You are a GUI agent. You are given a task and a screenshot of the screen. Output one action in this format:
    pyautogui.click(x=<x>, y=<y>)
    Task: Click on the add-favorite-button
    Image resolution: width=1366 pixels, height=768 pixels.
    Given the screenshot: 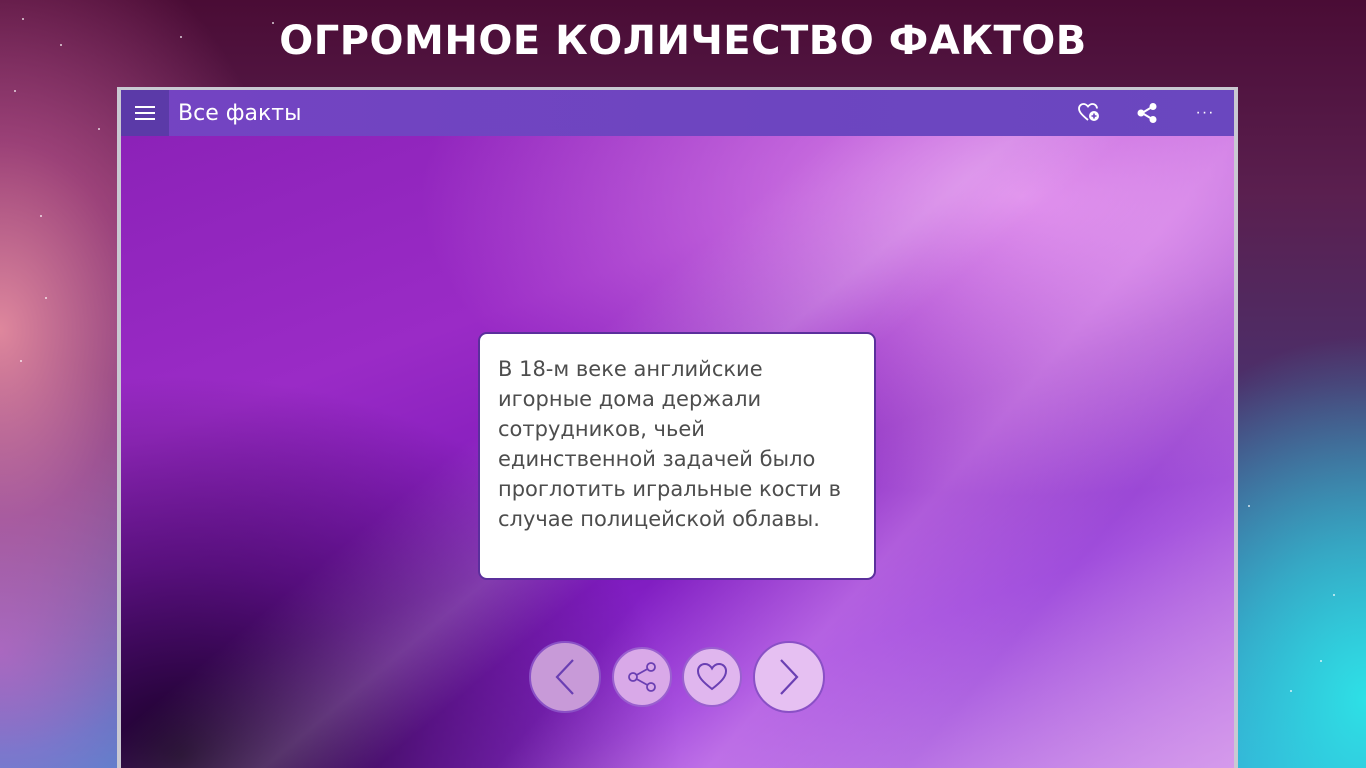 What is the action you would take?
    pyautogui.click(x=1089, y=113)
    